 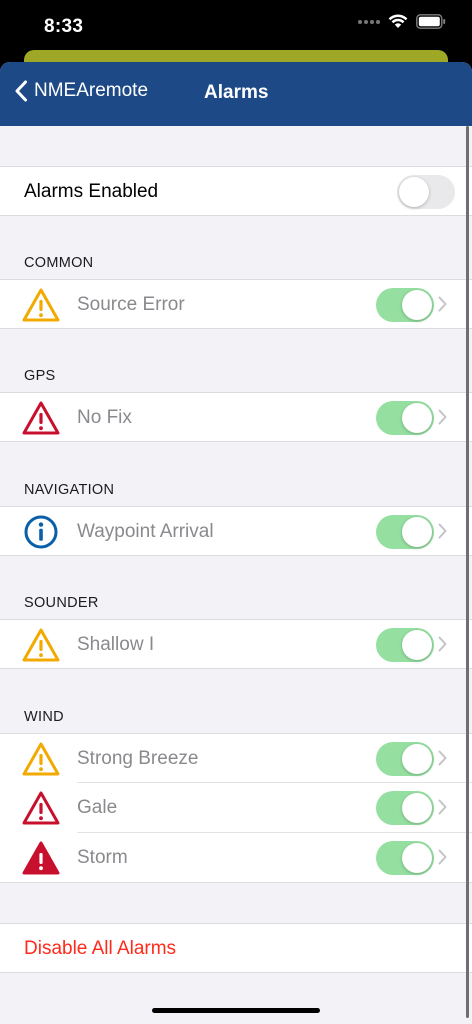 What do you see at coordinates (431, 21) in the screenshot?
I see `battery-icon` at bounding box center [431, 21].